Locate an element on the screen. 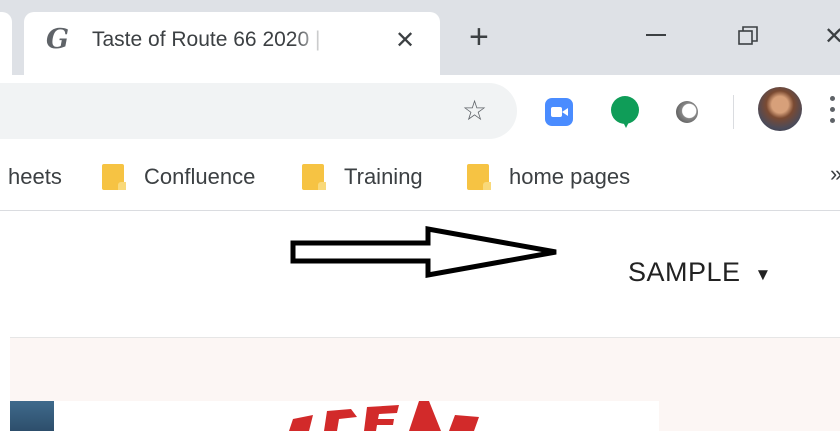  zoom-video-icon is located at coordinates (559, 112).